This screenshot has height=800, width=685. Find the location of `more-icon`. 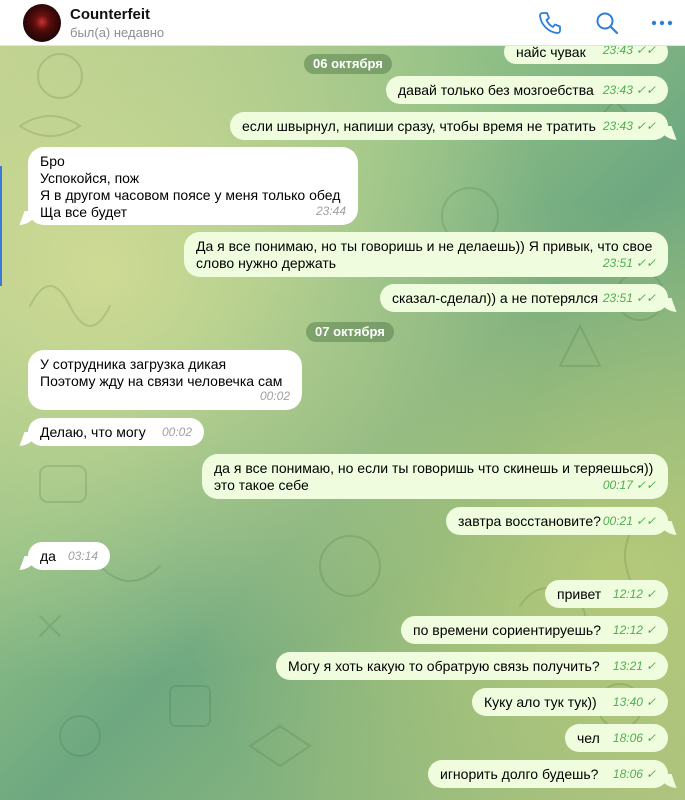

more-icon is located at coordinates (662, 23).